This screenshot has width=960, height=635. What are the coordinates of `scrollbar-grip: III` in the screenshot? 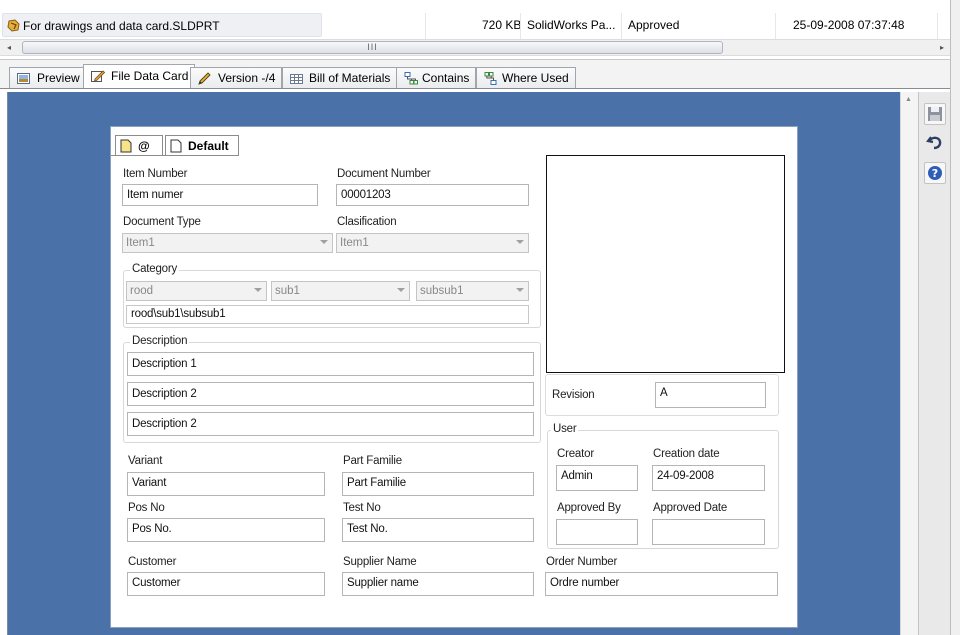 It's located at (372, 47).